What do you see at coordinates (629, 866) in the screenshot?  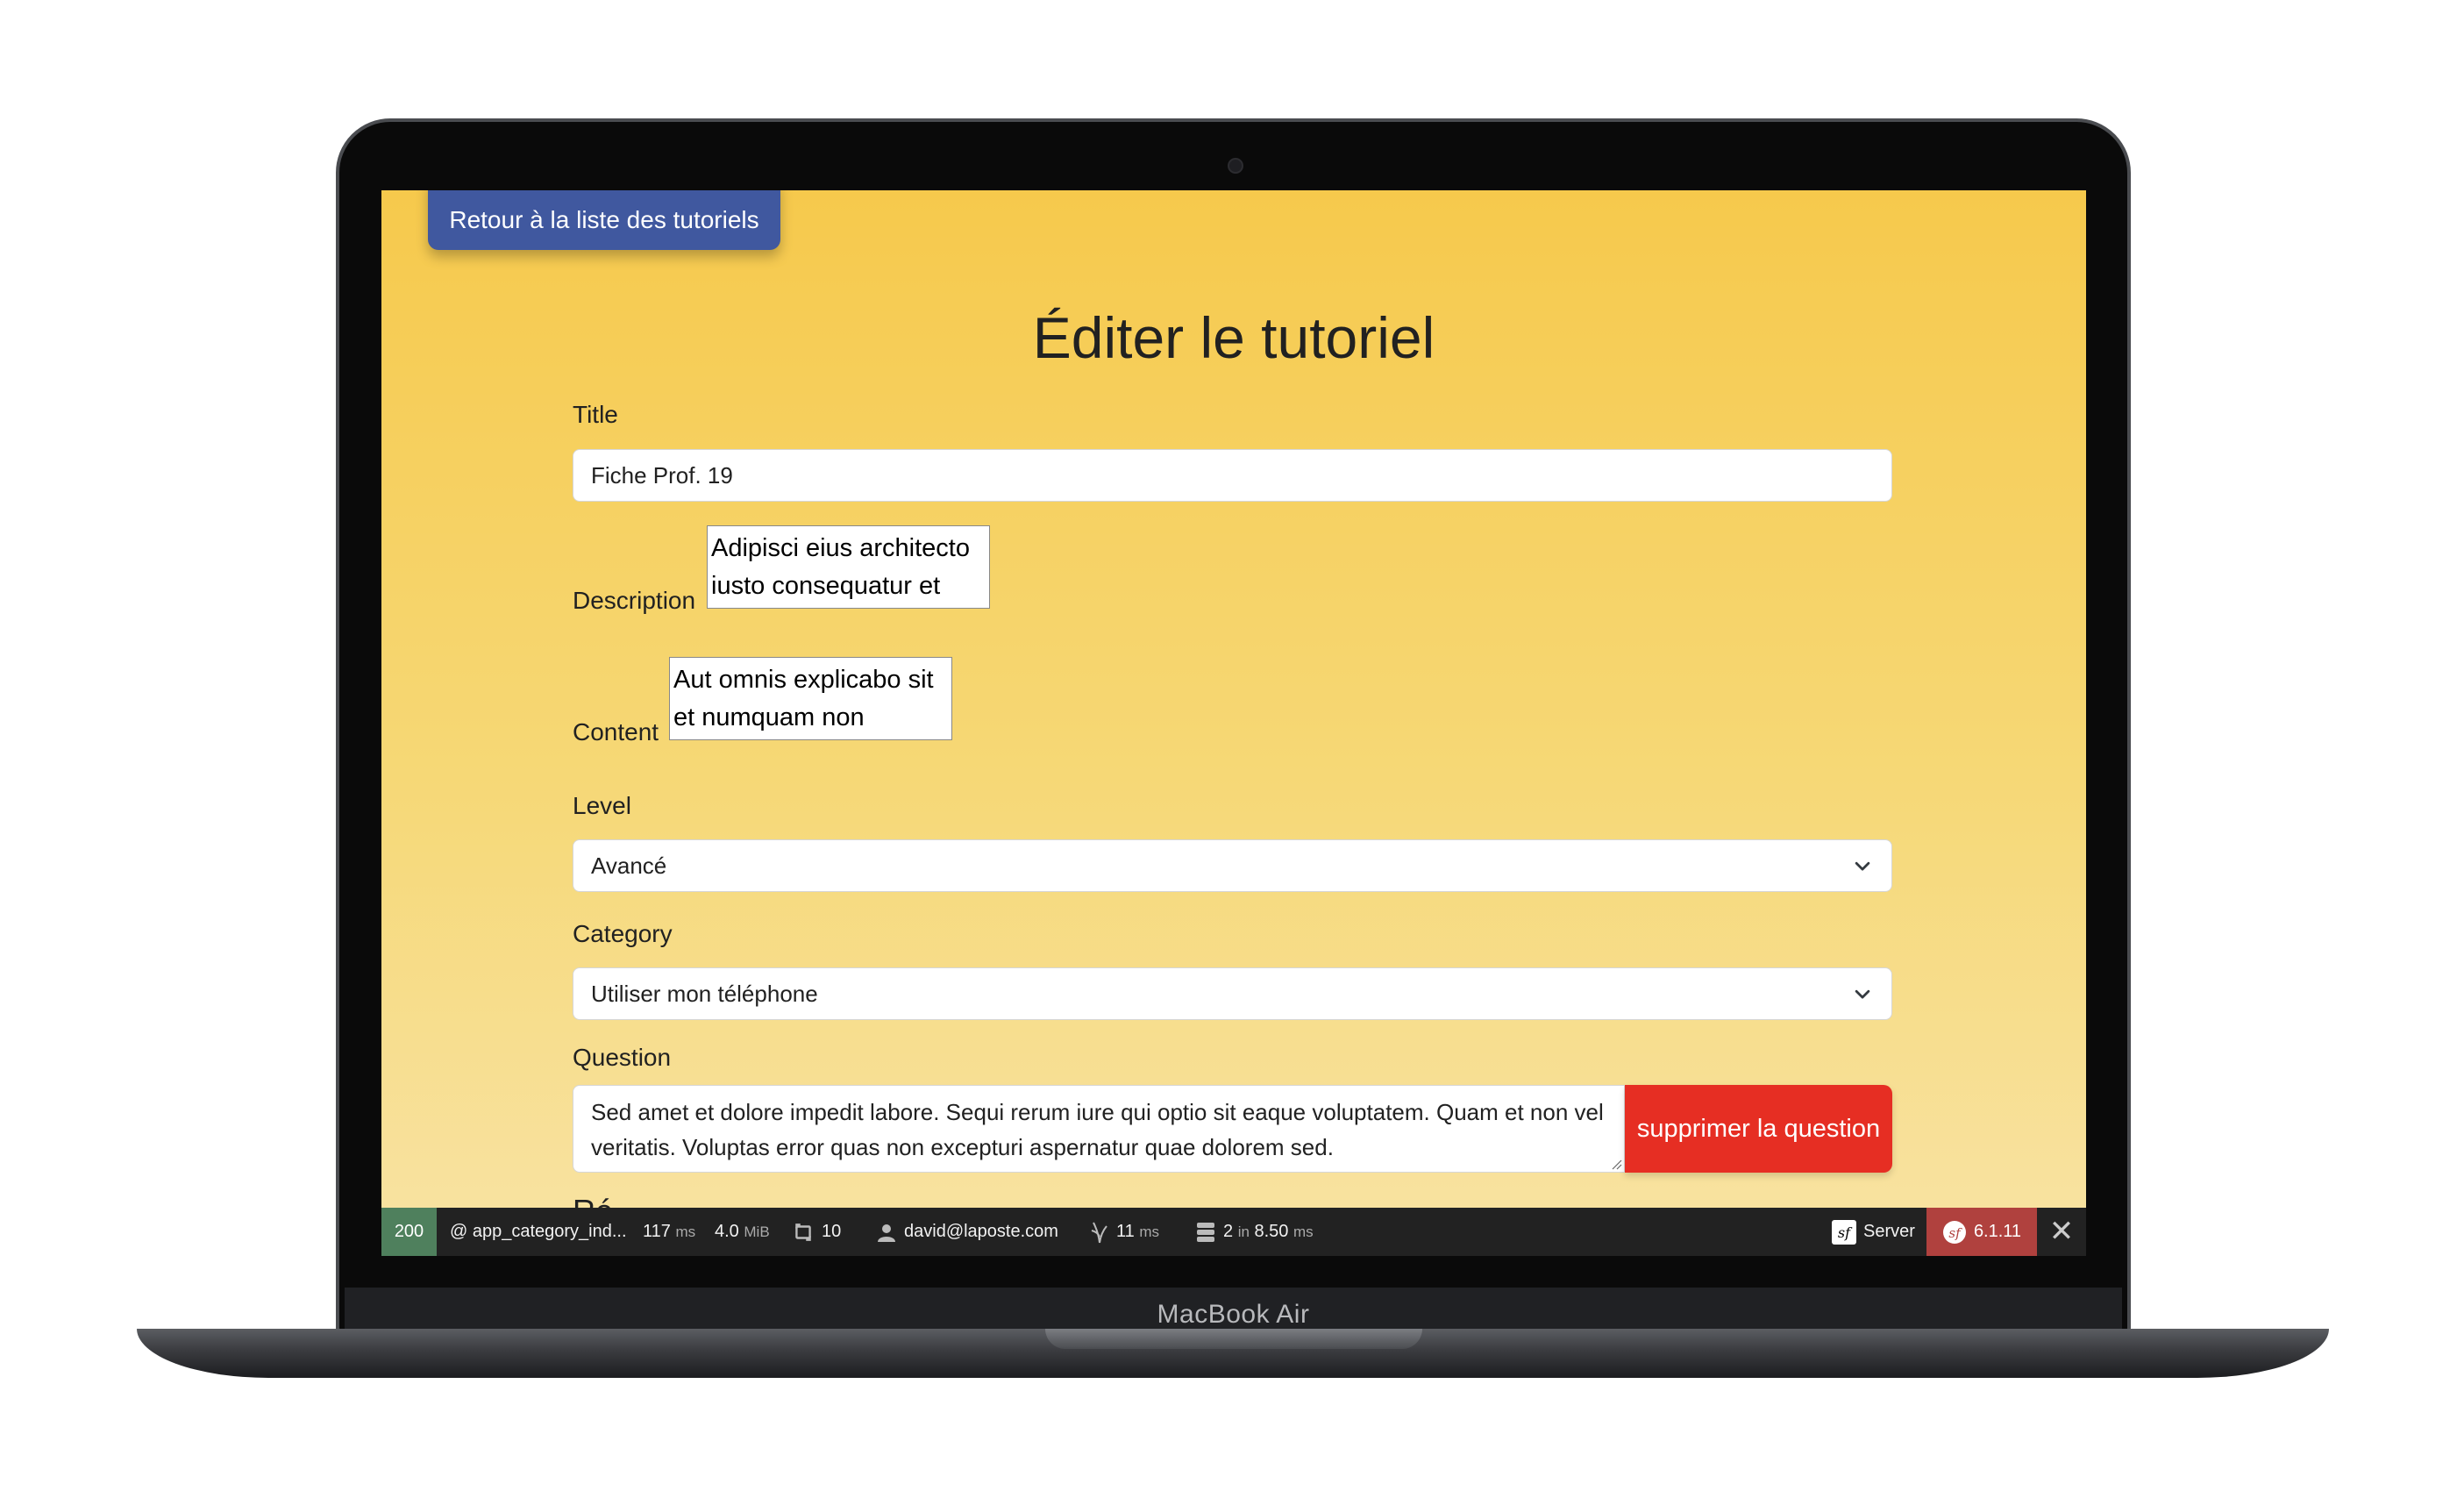 I see `level-selected-value: Avancé` at bounding box center [629, 866].